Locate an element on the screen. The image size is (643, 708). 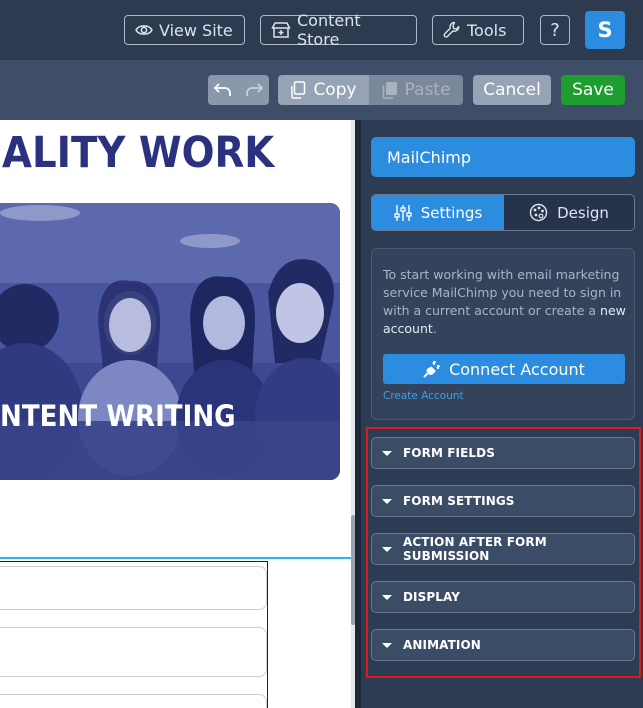
section-animation: ANIMATION is located at coordinates (503, 645).